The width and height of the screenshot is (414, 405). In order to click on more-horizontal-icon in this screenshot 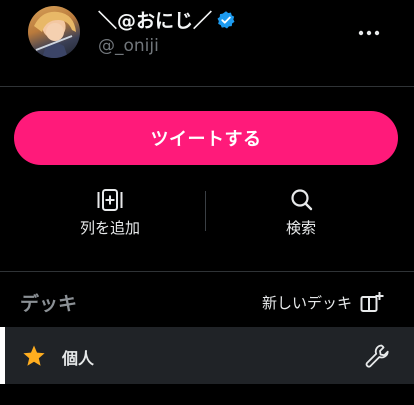, I will do `click(369, 33)`.